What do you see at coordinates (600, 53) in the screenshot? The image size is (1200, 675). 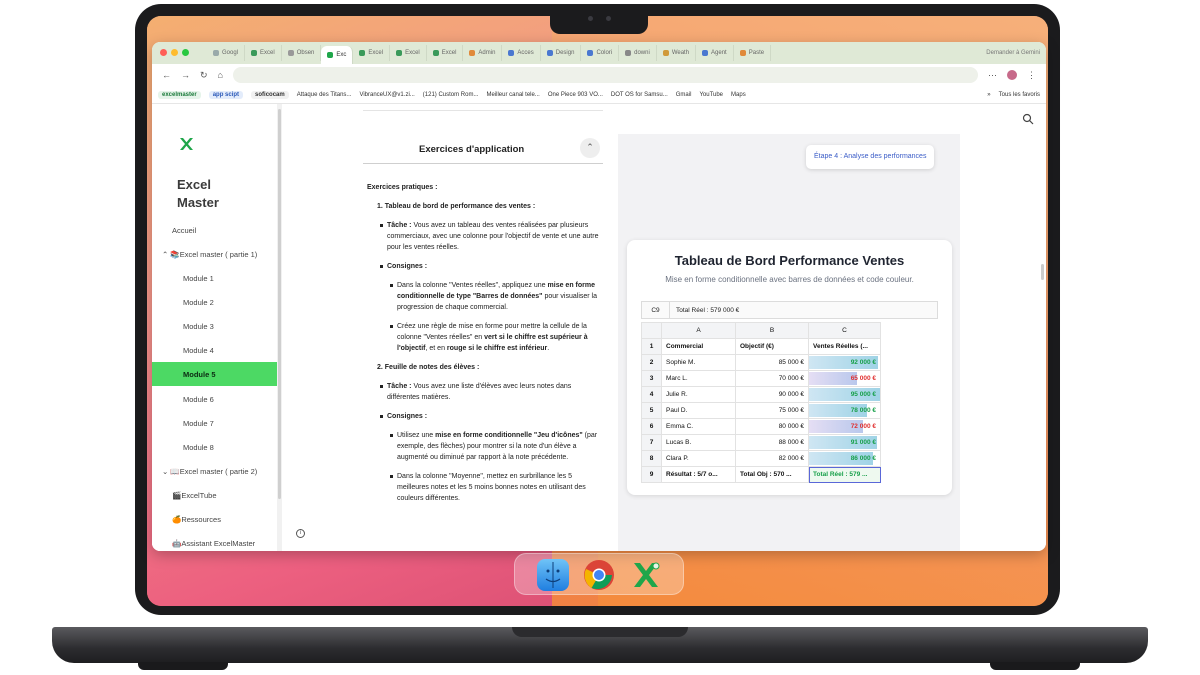 I see `browser-tab: Colori` at bounding box center [600, 53].